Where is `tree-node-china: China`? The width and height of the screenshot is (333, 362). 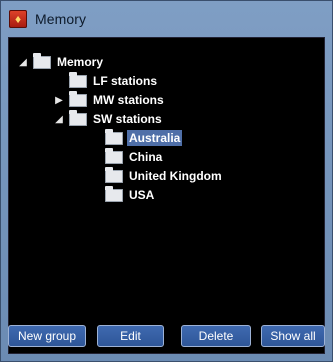
tree-node-china: China is located at coordinates (126, 156).